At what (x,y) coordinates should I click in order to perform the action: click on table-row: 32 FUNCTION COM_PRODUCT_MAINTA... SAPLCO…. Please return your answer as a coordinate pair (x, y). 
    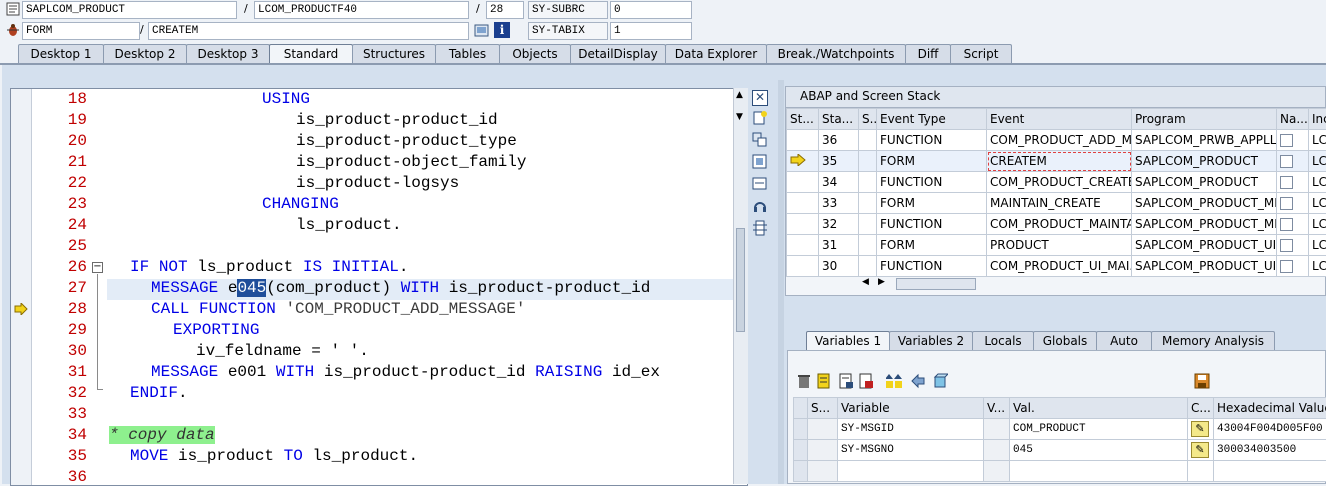
    Looking at the image, I should click on (1056, 224).